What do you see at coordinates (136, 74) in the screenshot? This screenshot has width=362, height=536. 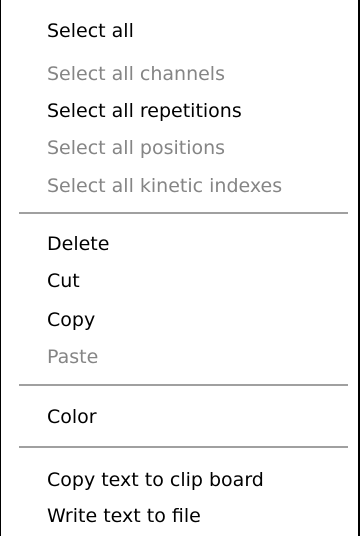 I see `menu-item-select-all-channels: Select all channels` at bounding box center [136, 74].